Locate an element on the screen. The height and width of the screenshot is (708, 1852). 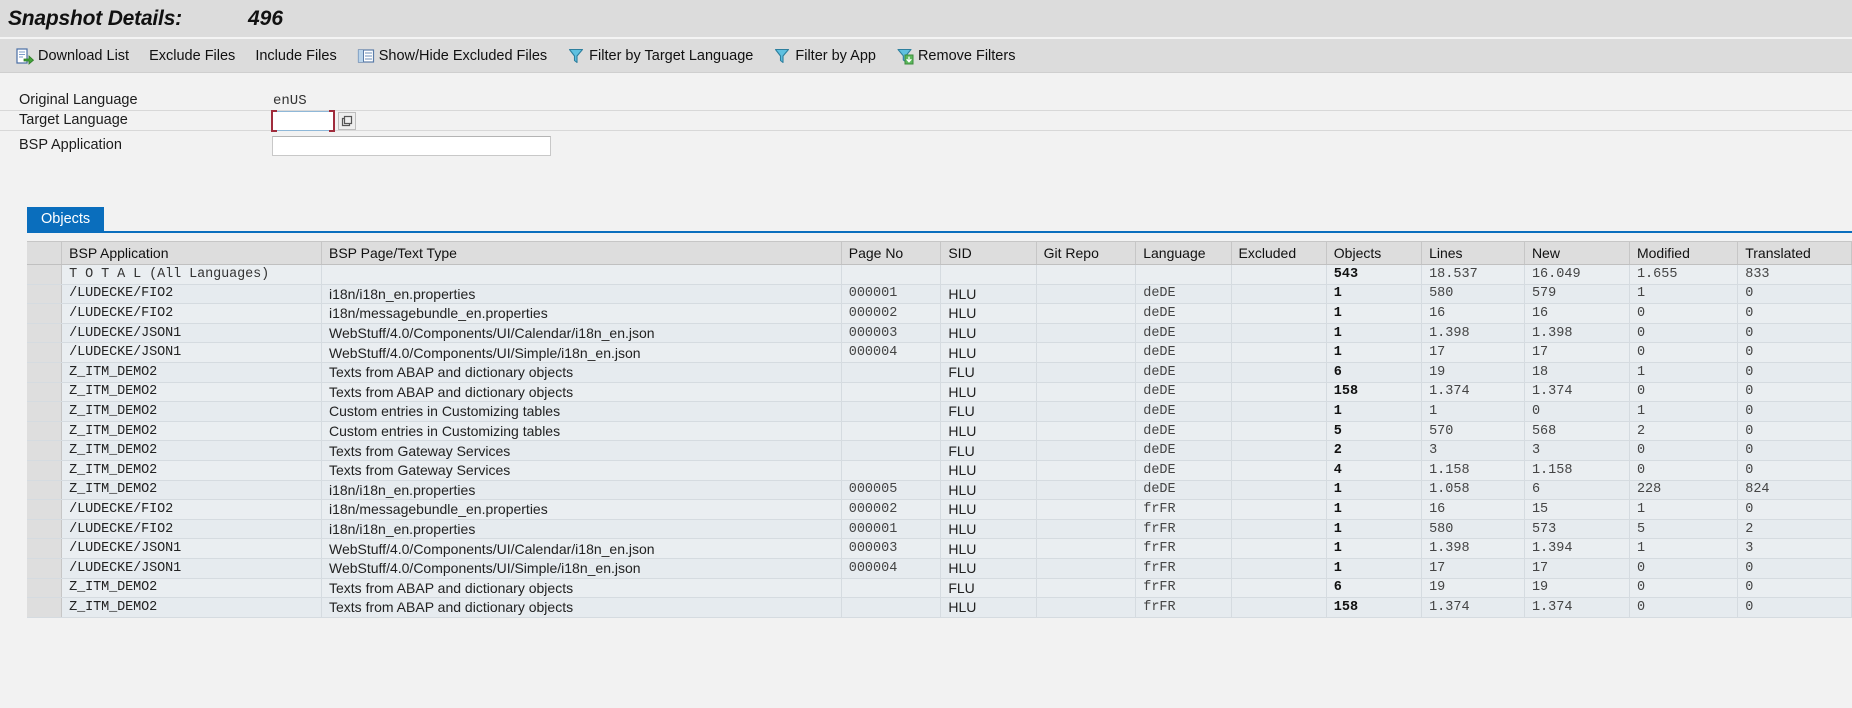
value-help-button is located at coordinates (347, 120).